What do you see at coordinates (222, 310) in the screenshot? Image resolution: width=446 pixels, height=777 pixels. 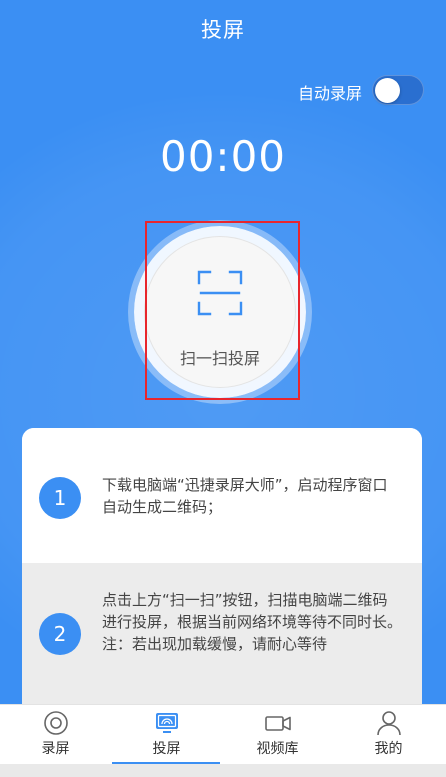 I see `highlight-box` at bounding box center [222, 310].